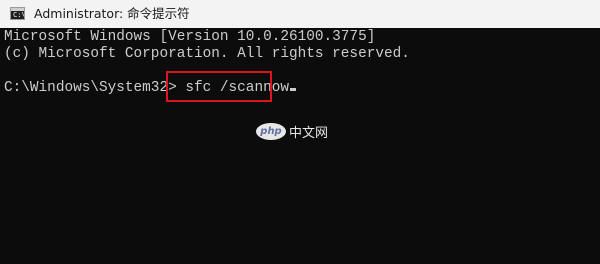  Describe the element at coordinates (219, 86) in the screenshot. I see `command-highlight-box` at that location.